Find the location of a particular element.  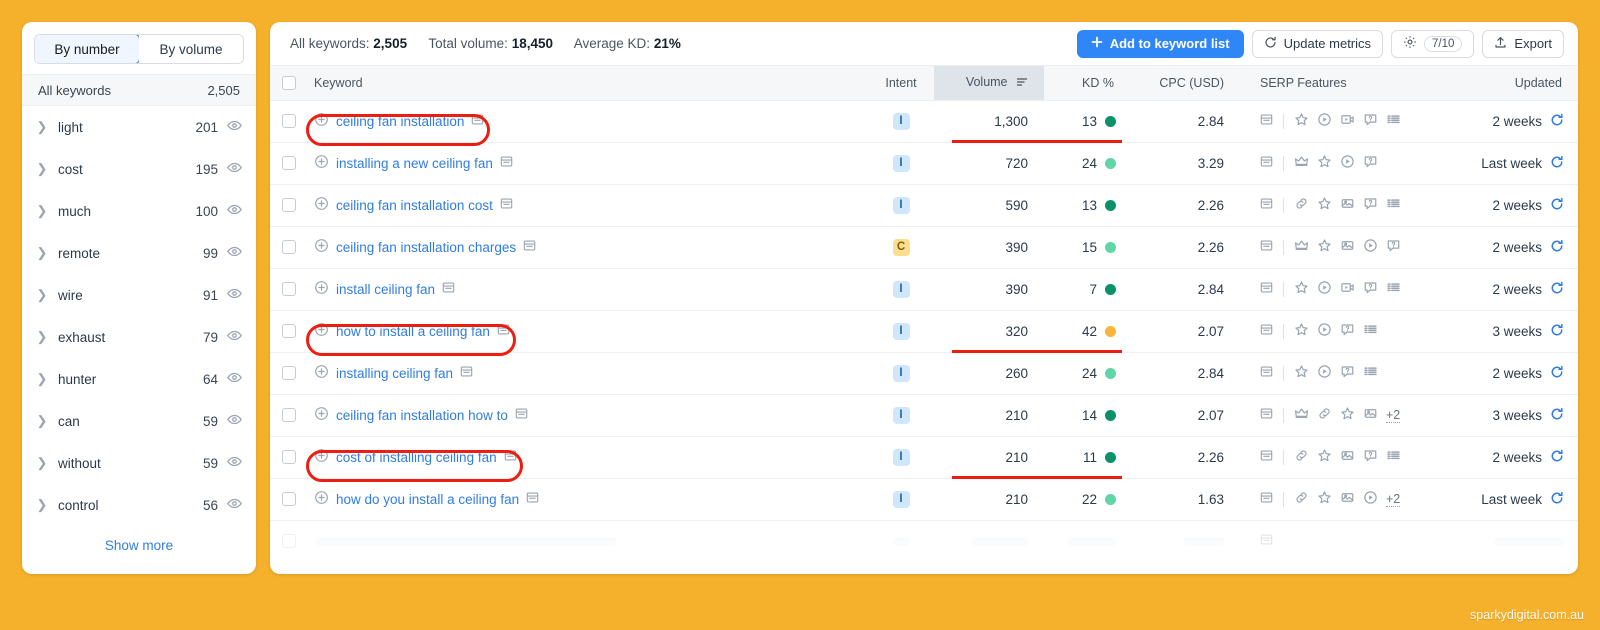

sidebar-group-item: ❯ exhaust 79 is located at coordinates (139, 337).